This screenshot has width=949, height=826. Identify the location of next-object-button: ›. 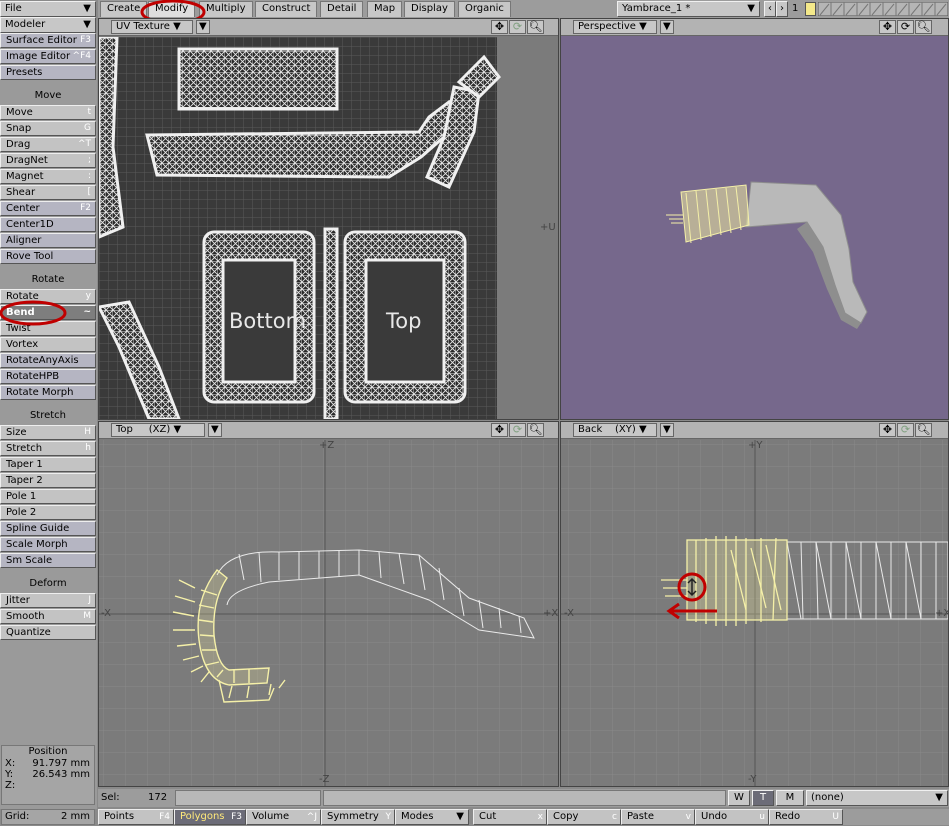
(782, 9).